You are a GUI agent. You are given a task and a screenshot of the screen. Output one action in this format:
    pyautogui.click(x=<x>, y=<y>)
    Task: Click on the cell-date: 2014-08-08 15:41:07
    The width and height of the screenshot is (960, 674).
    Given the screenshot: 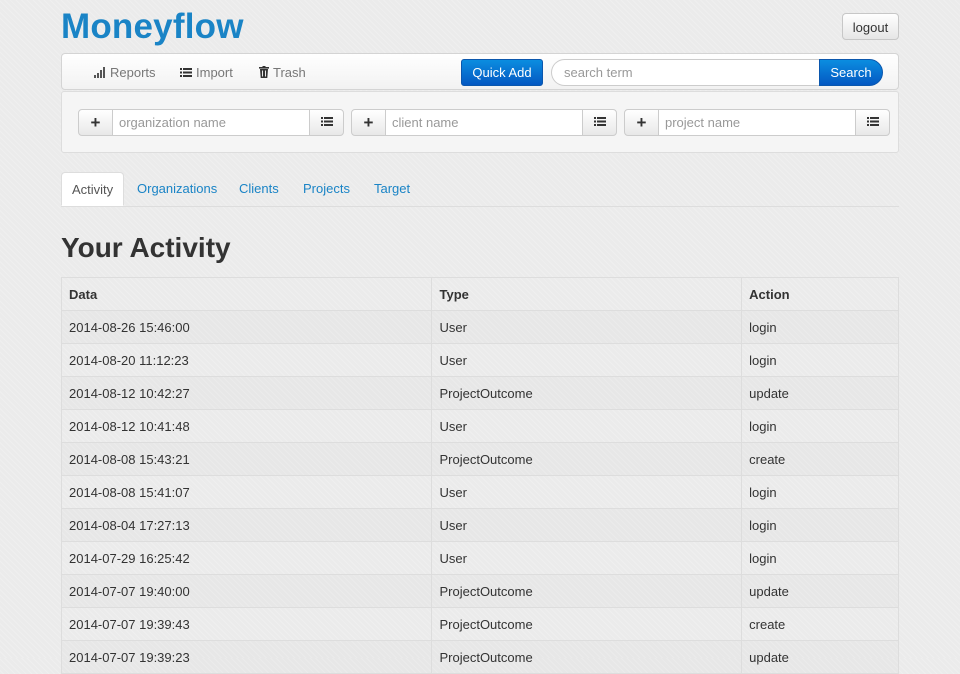 What is the action you would take?
    pyautogui.click(x=246, y=492)
    